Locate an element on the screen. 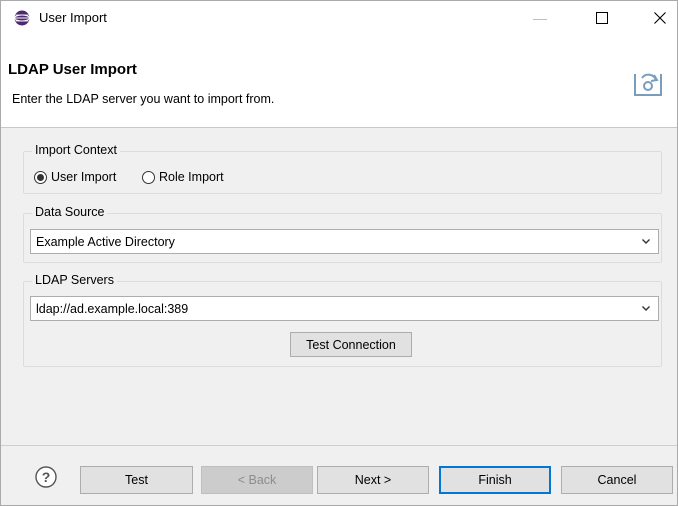 The width and height of the screenshot is (678, 506). page-title: LDAP User Import is located at coordinates (72, 69).